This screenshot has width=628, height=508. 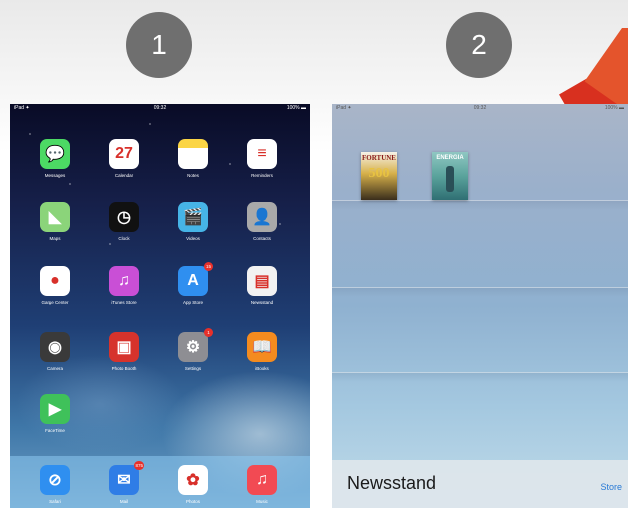 I want to click on app-label: Safari, so click(x=55, y=501).